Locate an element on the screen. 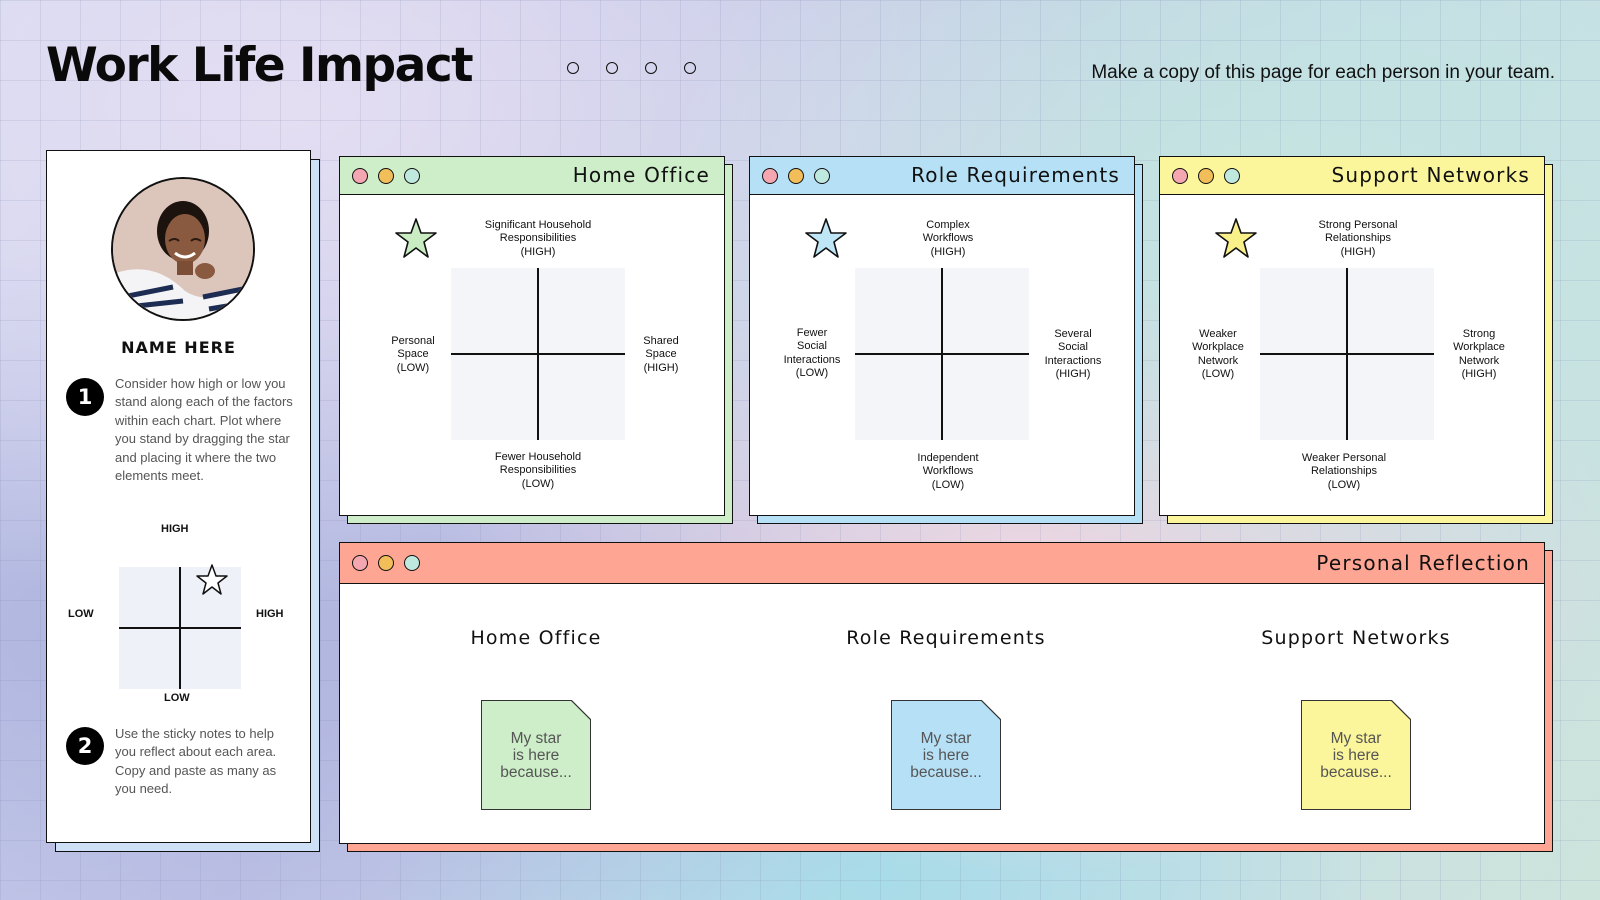 The width and height of the screenshot is (1600, 900). support-networks-star is located at coordinates (1236, 238).